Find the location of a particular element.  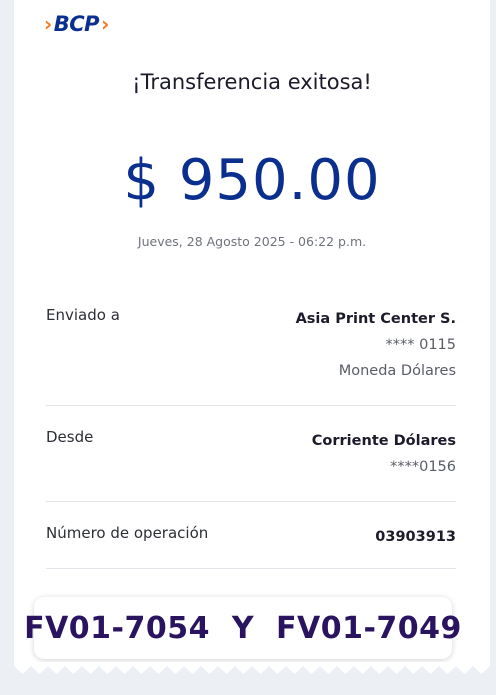

logo-chevron-left-icon: › is located at coordinates (48, 24).